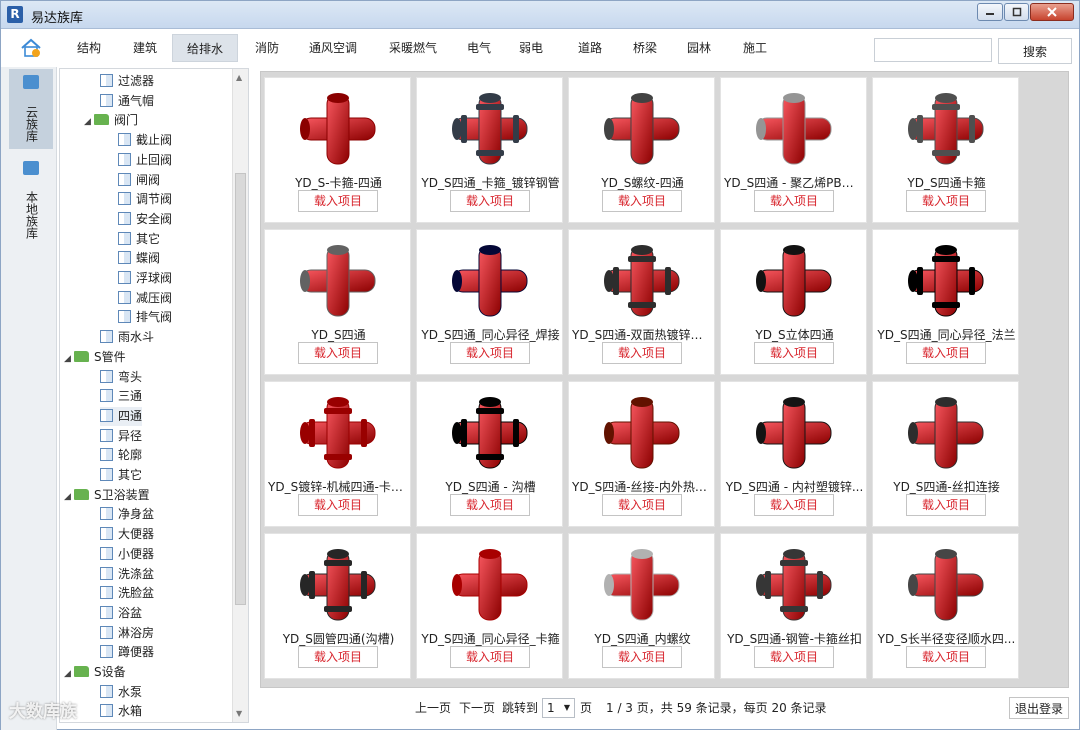  Describe the element at coordinates (337, 606) in the screenshot. I see `family-card: YD_S圆管四通(沟槽) 载入项目` at that location.